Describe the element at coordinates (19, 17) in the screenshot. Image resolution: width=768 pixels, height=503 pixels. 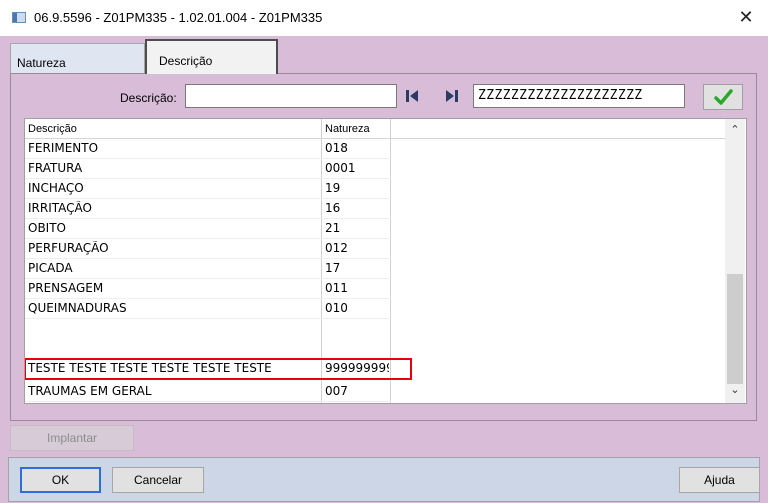
I see `app-window-icon` at that location.